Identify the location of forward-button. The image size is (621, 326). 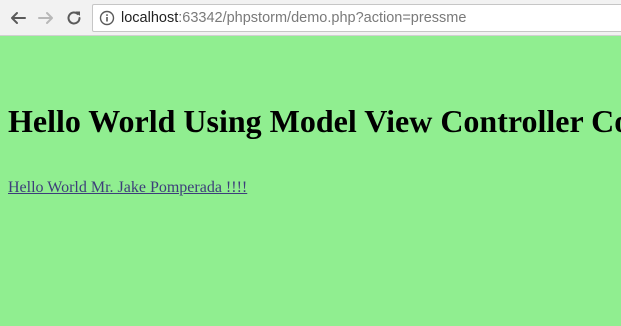
(46, 18).